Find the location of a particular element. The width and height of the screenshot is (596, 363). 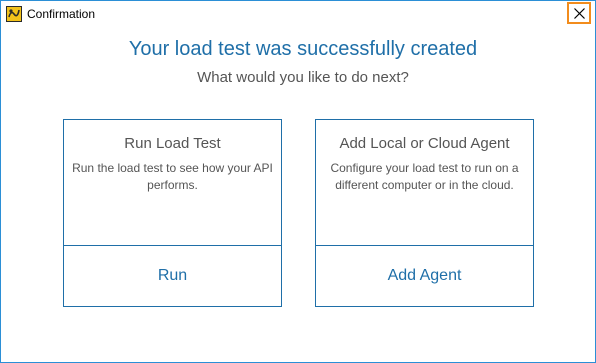

close-icon is located at coordinates (579, 13).